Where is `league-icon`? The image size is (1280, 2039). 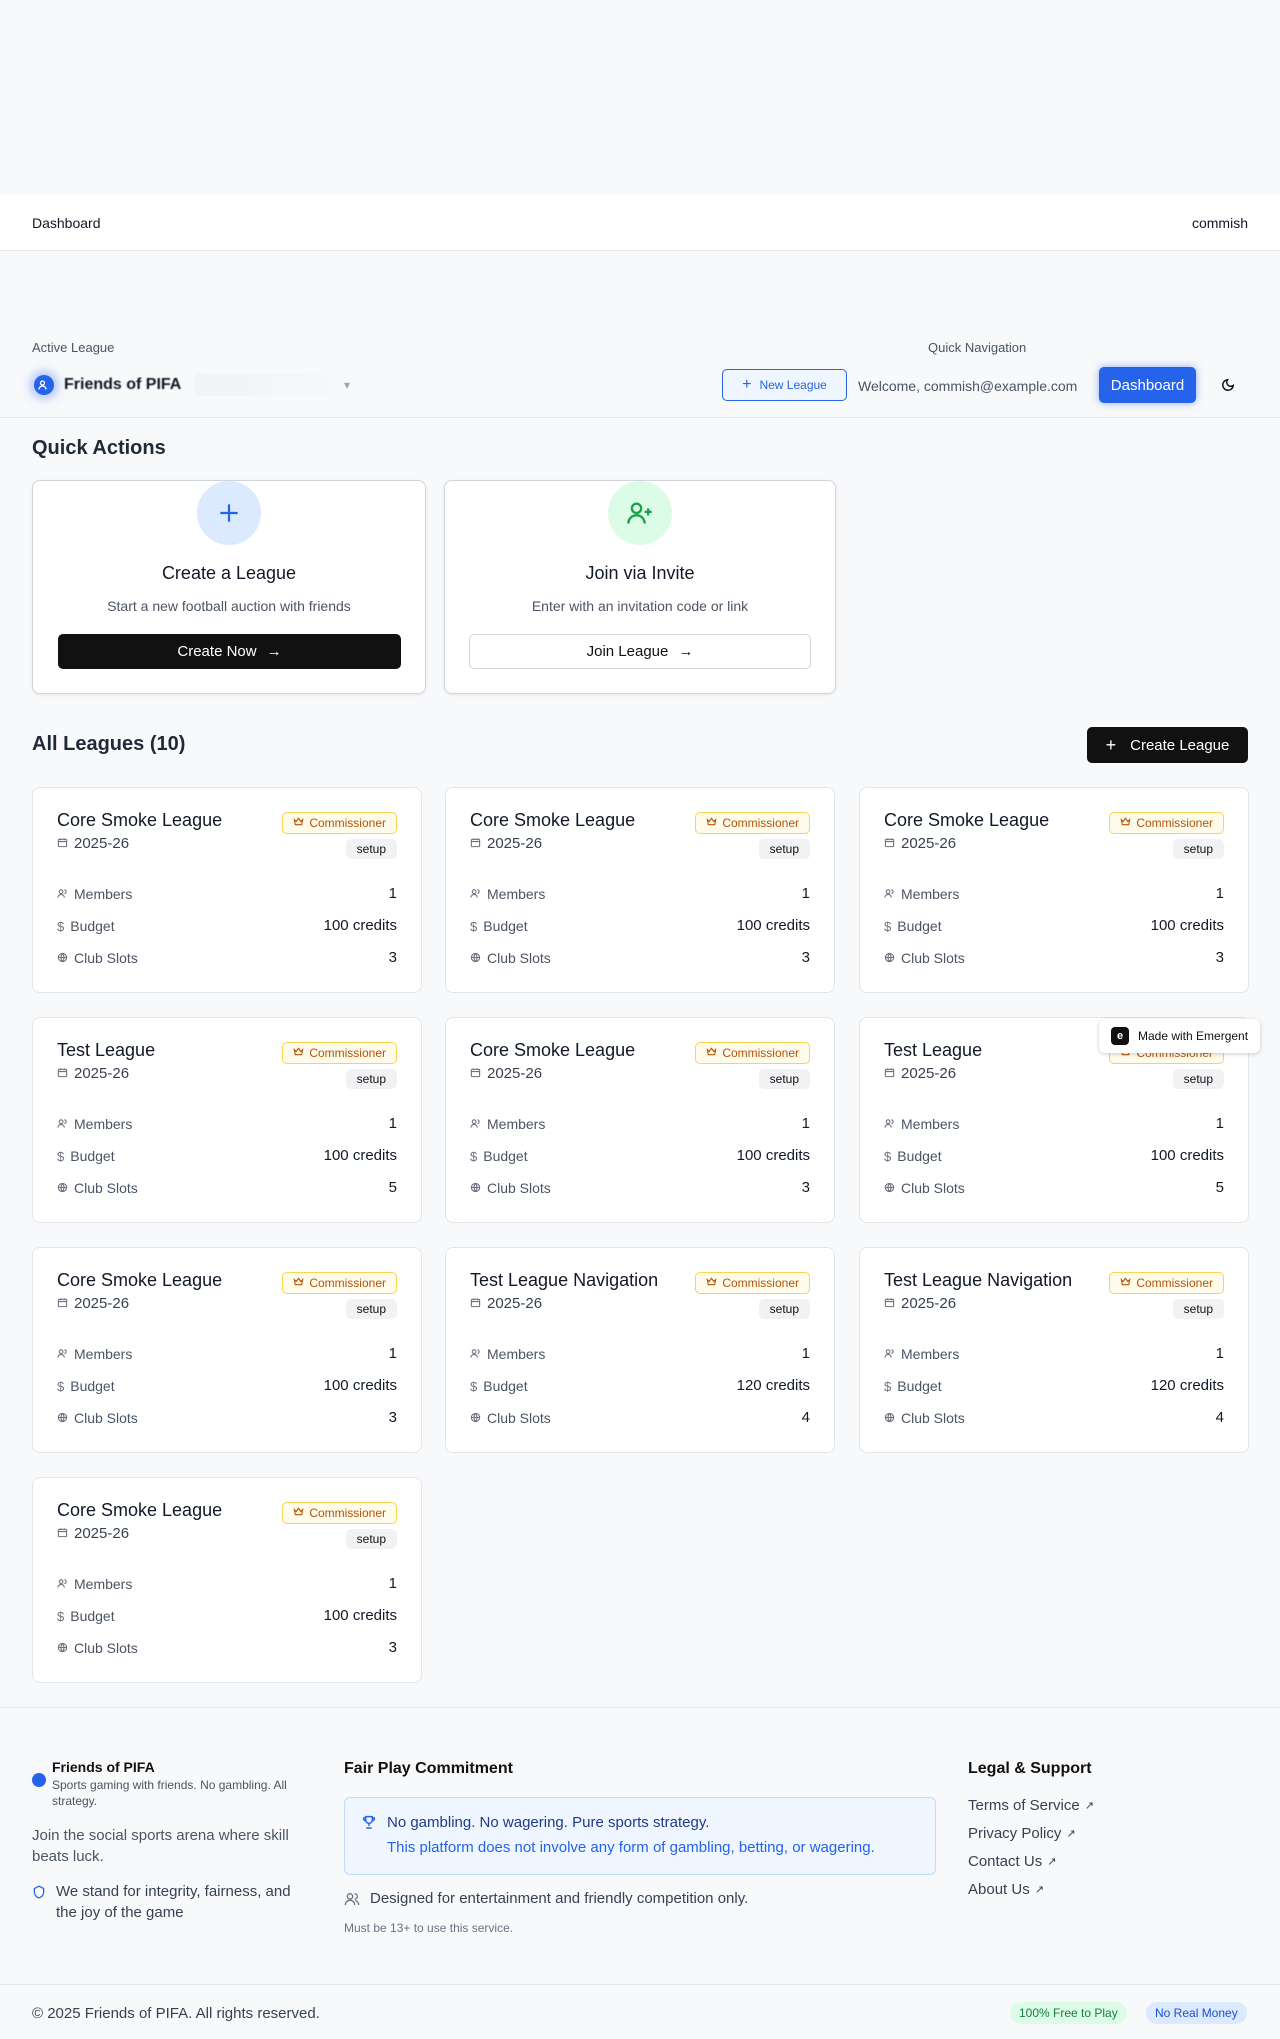
league-icon is located at coordinates (44, 385).